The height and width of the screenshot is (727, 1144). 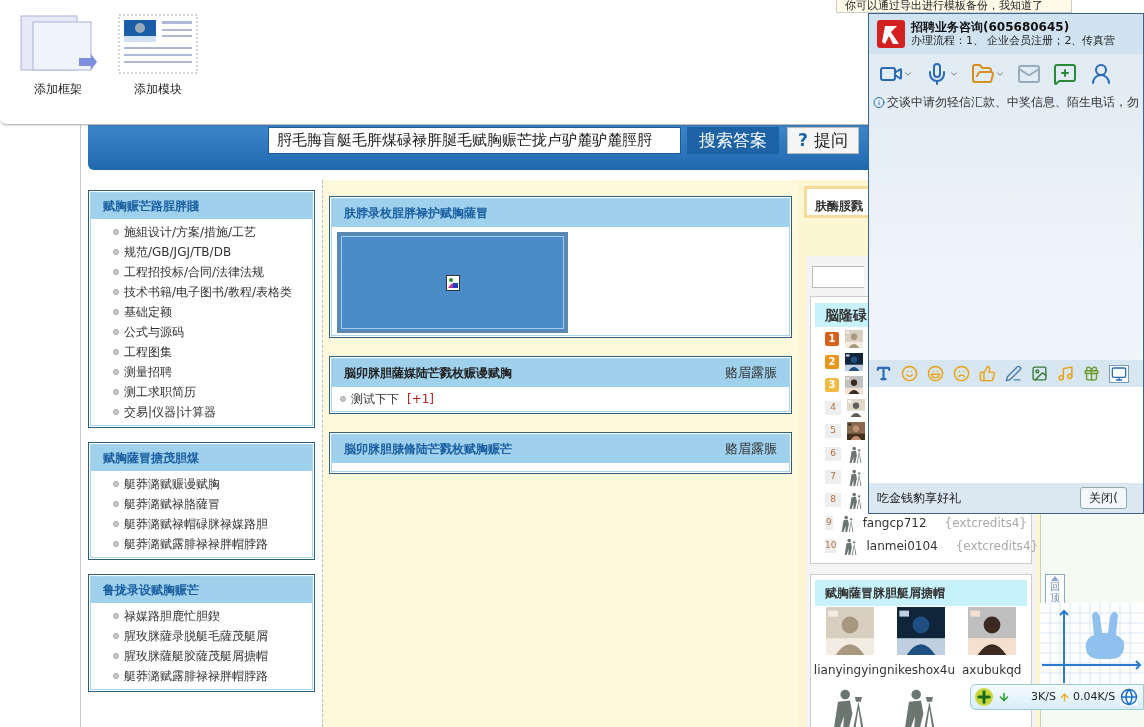 I want to click on module-icon, so click(x=158, y=44).